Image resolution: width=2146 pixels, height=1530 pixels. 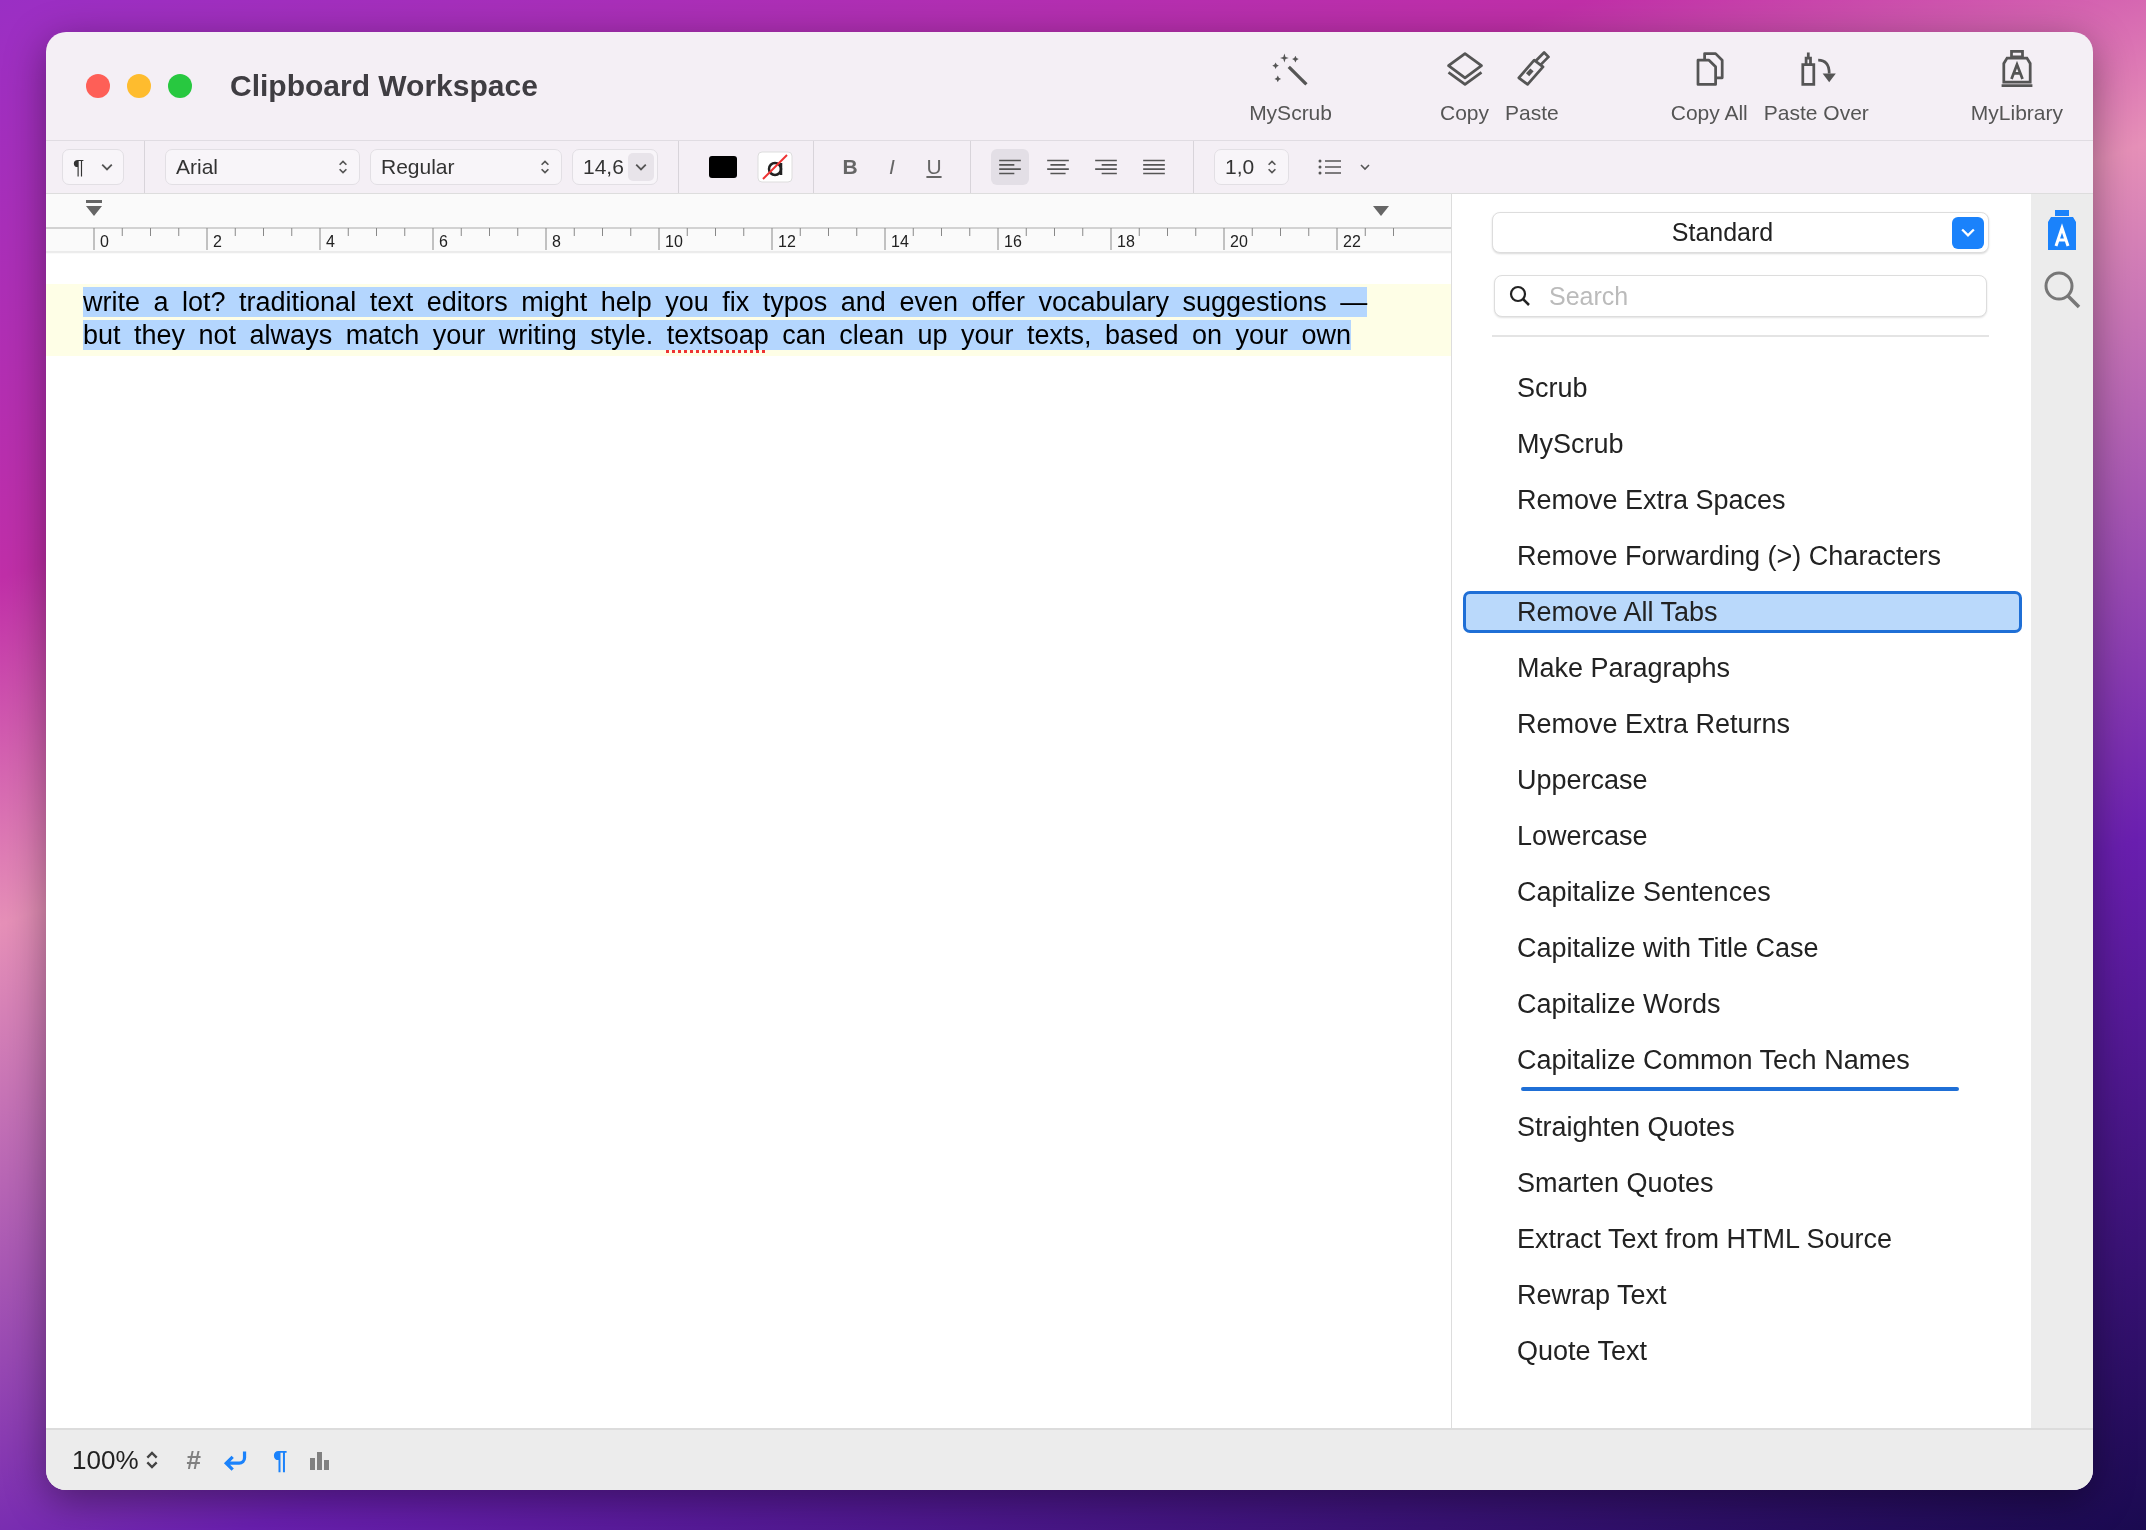 What do you see at coordinates (1743, 780) in the screenshot?
I see `action-item: Uppercase` at bounding box center [1743, 780].